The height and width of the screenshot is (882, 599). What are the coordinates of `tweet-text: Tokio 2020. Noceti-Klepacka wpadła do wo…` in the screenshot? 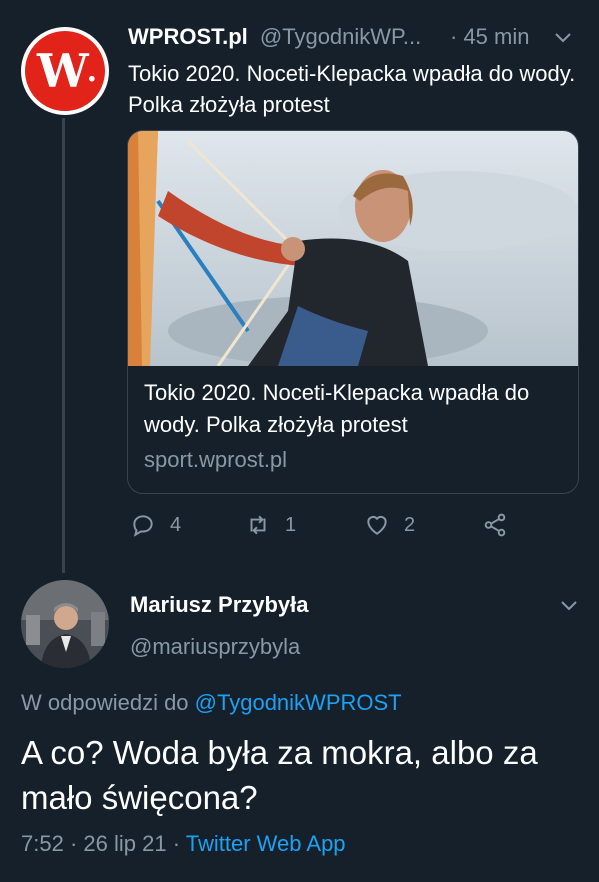 It's located at (352, 89).